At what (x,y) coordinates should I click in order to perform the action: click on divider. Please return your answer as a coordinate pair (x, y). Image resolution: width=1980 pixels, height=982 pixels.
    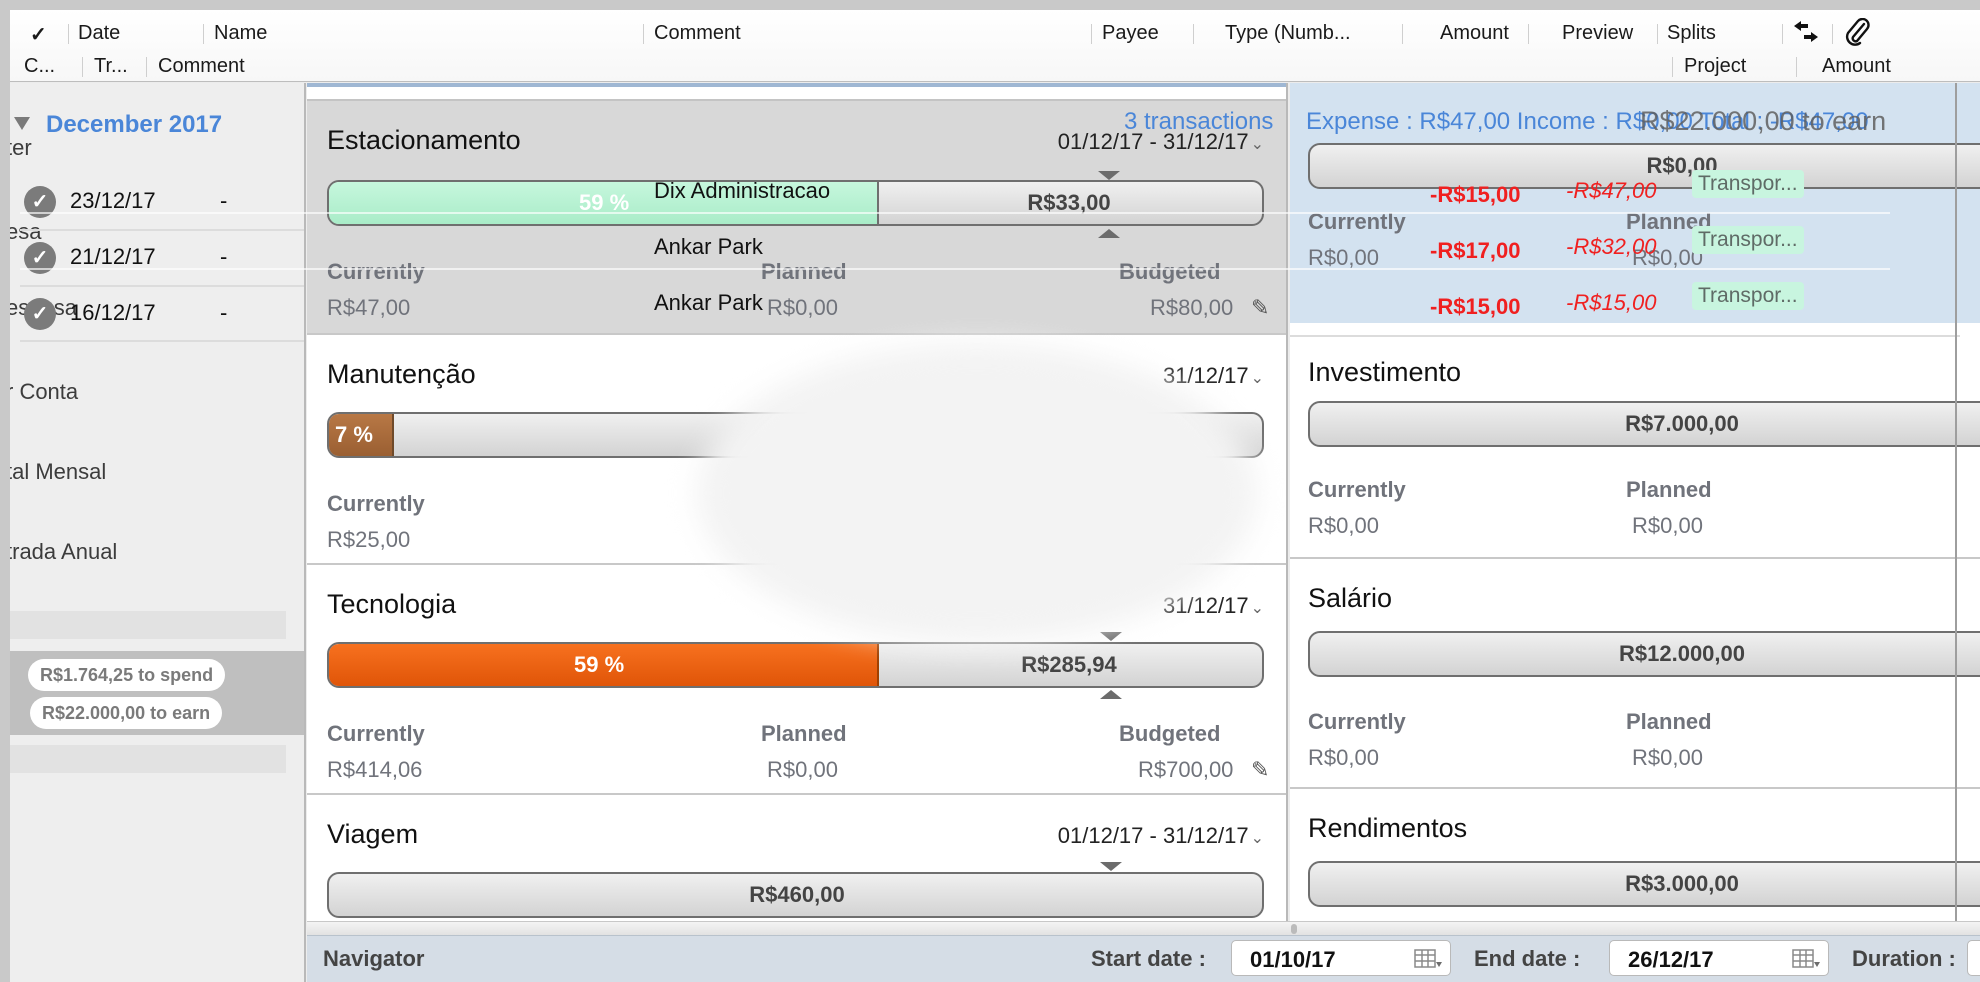
    Looking at the image, I should click on (162, 341).